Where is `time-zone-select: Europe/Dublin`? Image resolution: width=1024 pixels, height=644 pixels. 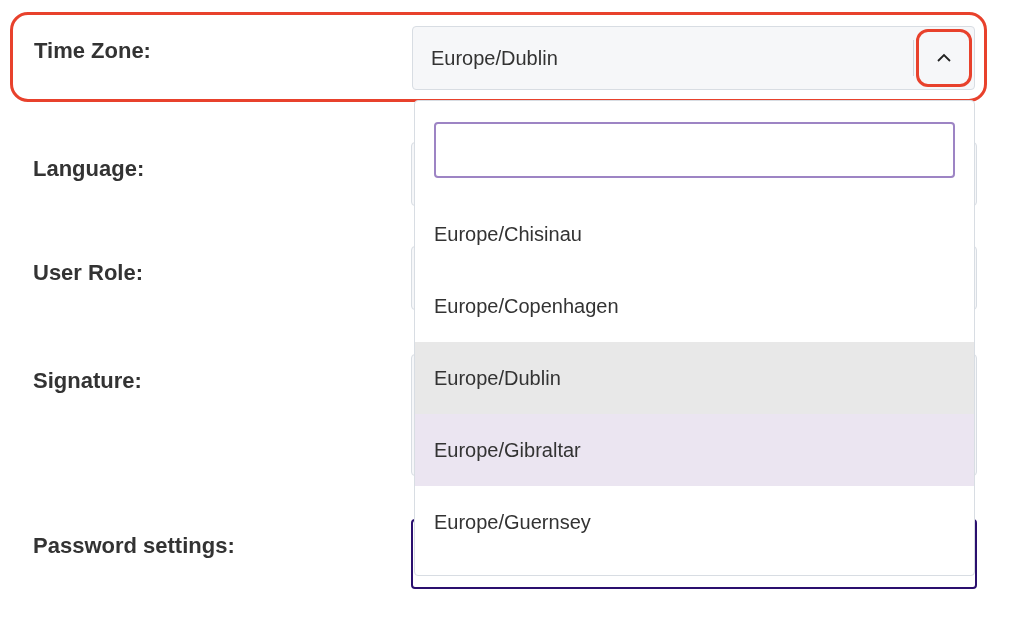
time-zone-select: Europe/Dublin is located at coordinates (693, 58).